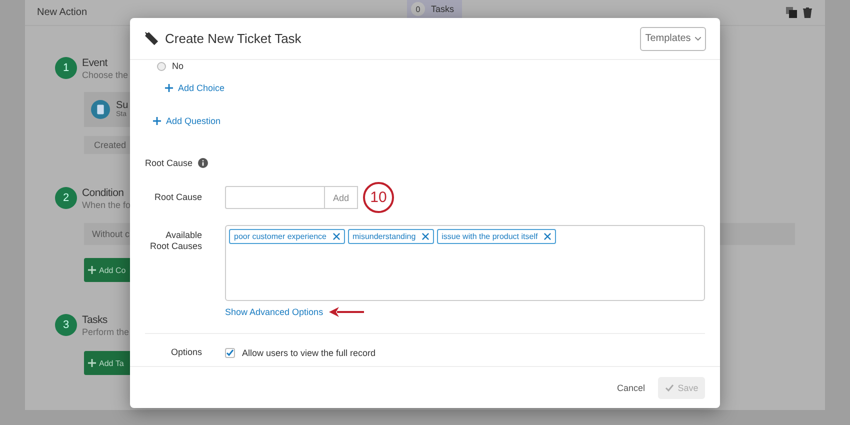 This screenshot has height=425, width=850. I want to click on step-title: Tasks, so click(95, 320).